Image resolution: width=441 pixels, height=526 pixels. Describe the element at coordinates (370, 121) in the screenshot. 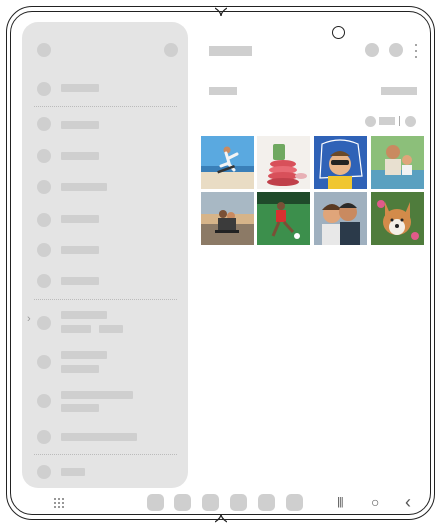

I see `view-mode-icon` at that location.